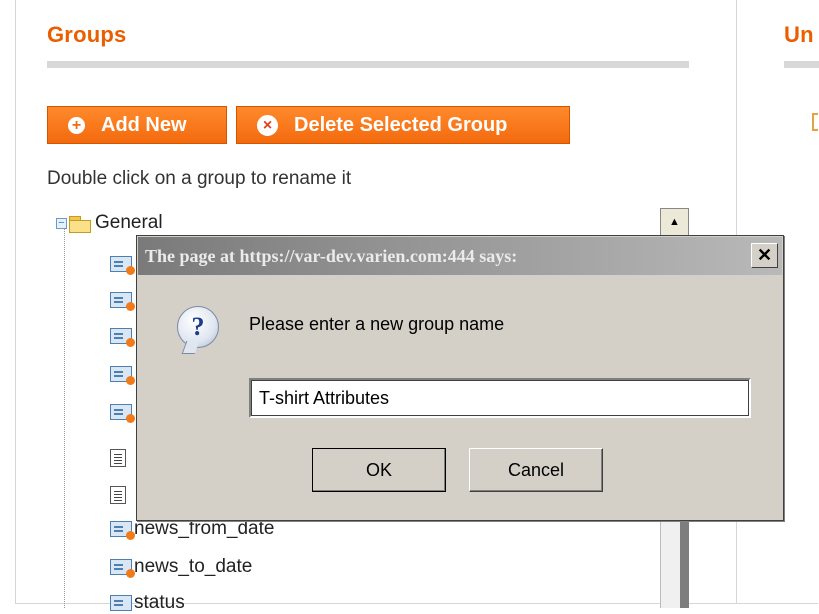 The height and width of the screenshot is (614, 819). I want to click on folder-icon, so click(80, 223).